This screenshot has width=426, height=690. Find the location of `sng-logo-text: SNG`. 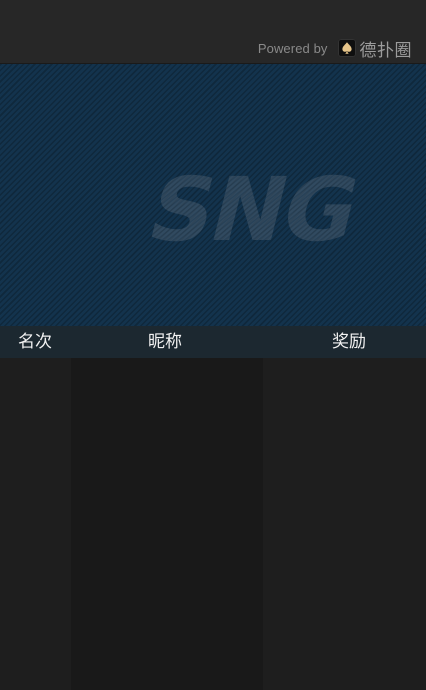

sng-logo-text: SNG is located at coordinates (253, 210).